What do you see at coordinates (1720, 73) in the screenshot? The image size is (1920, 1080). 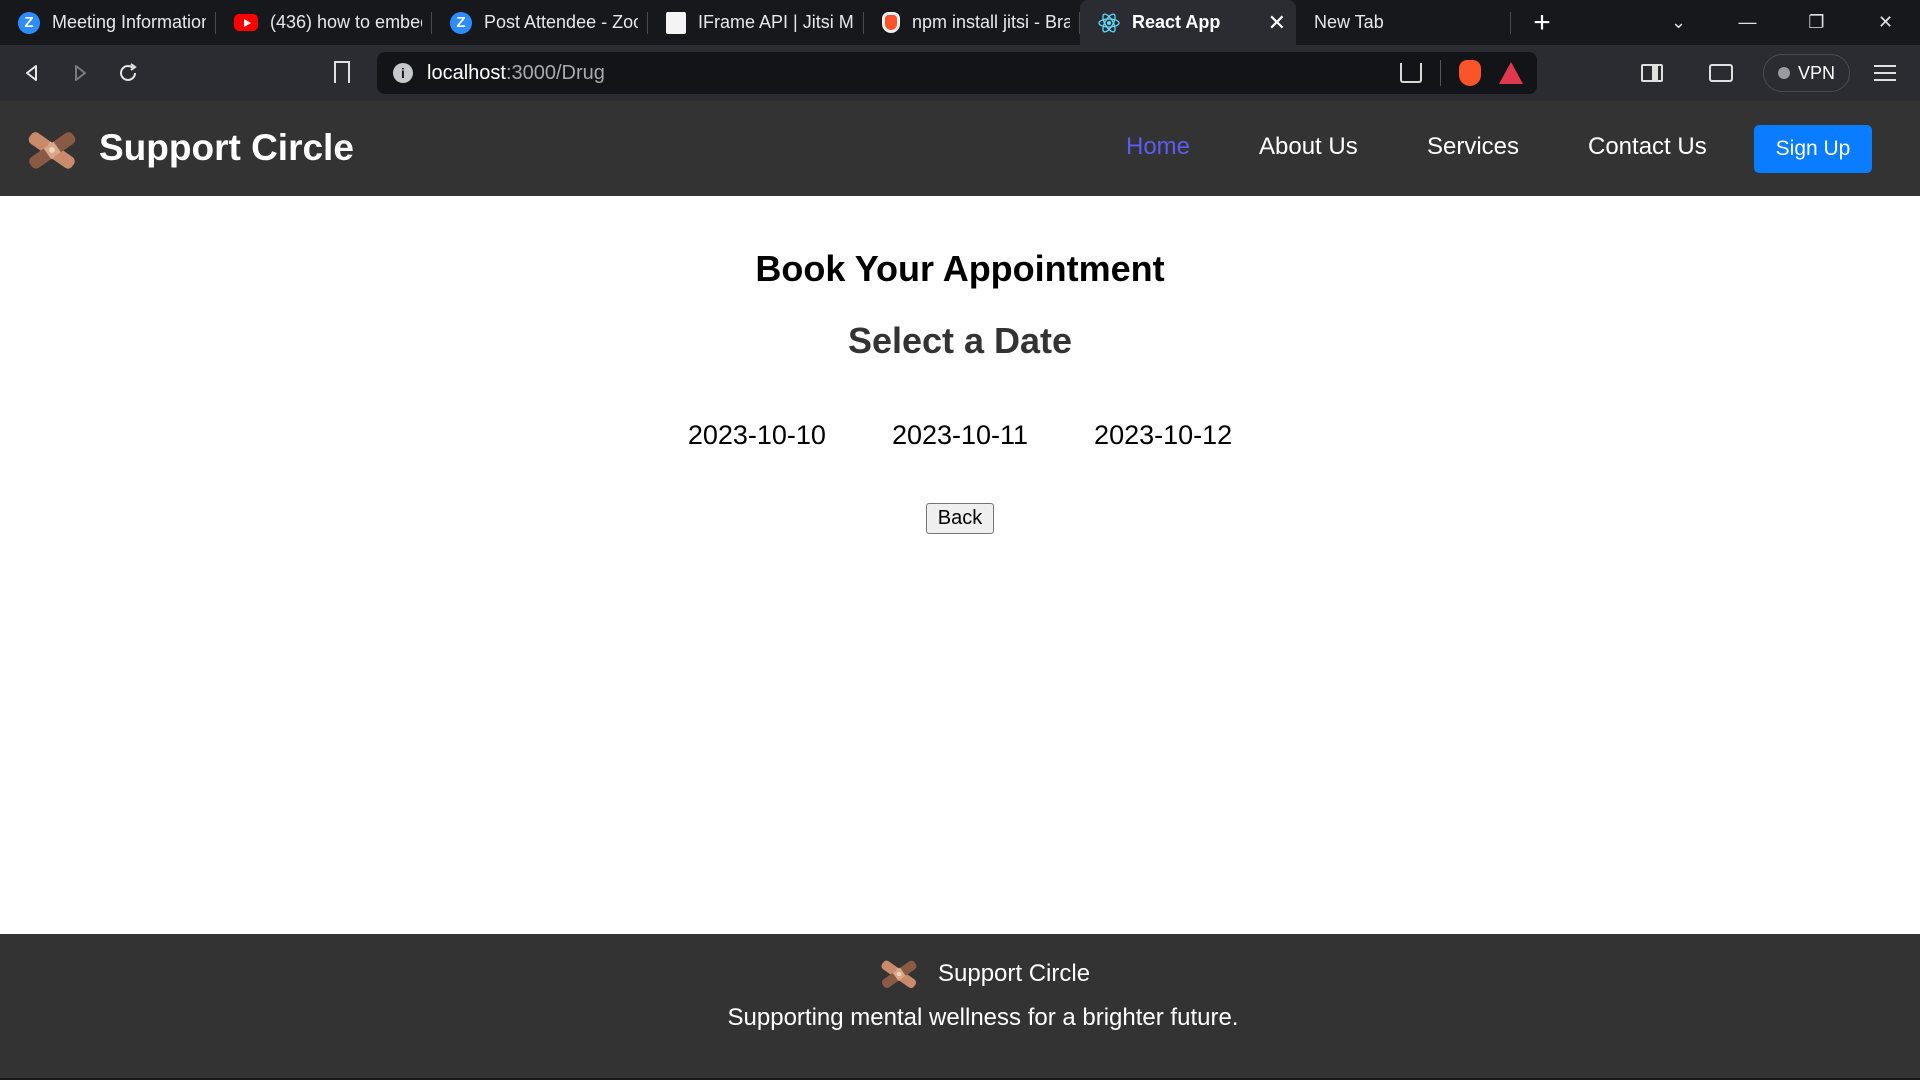 I see `wallet-icon` at bounding box center [1720, 73].